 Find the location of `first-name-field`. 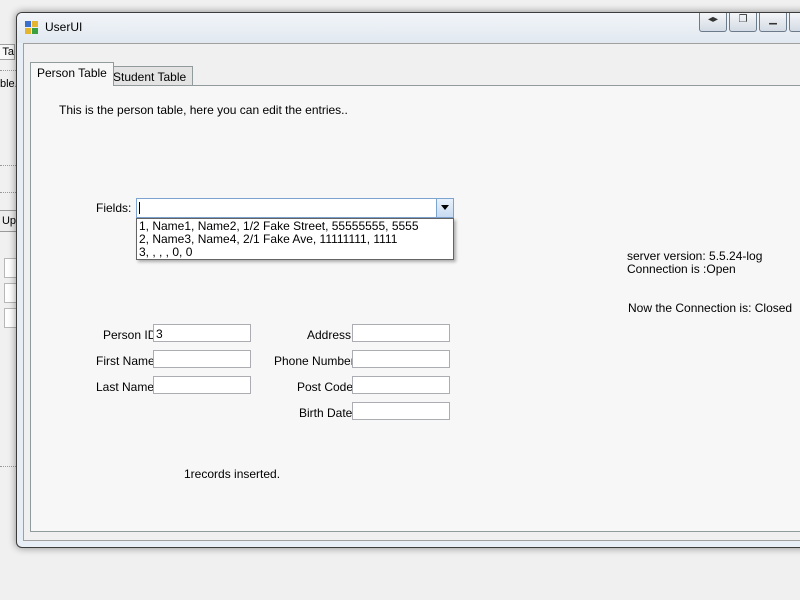

first-name-field is located at coordinates (202, 359).